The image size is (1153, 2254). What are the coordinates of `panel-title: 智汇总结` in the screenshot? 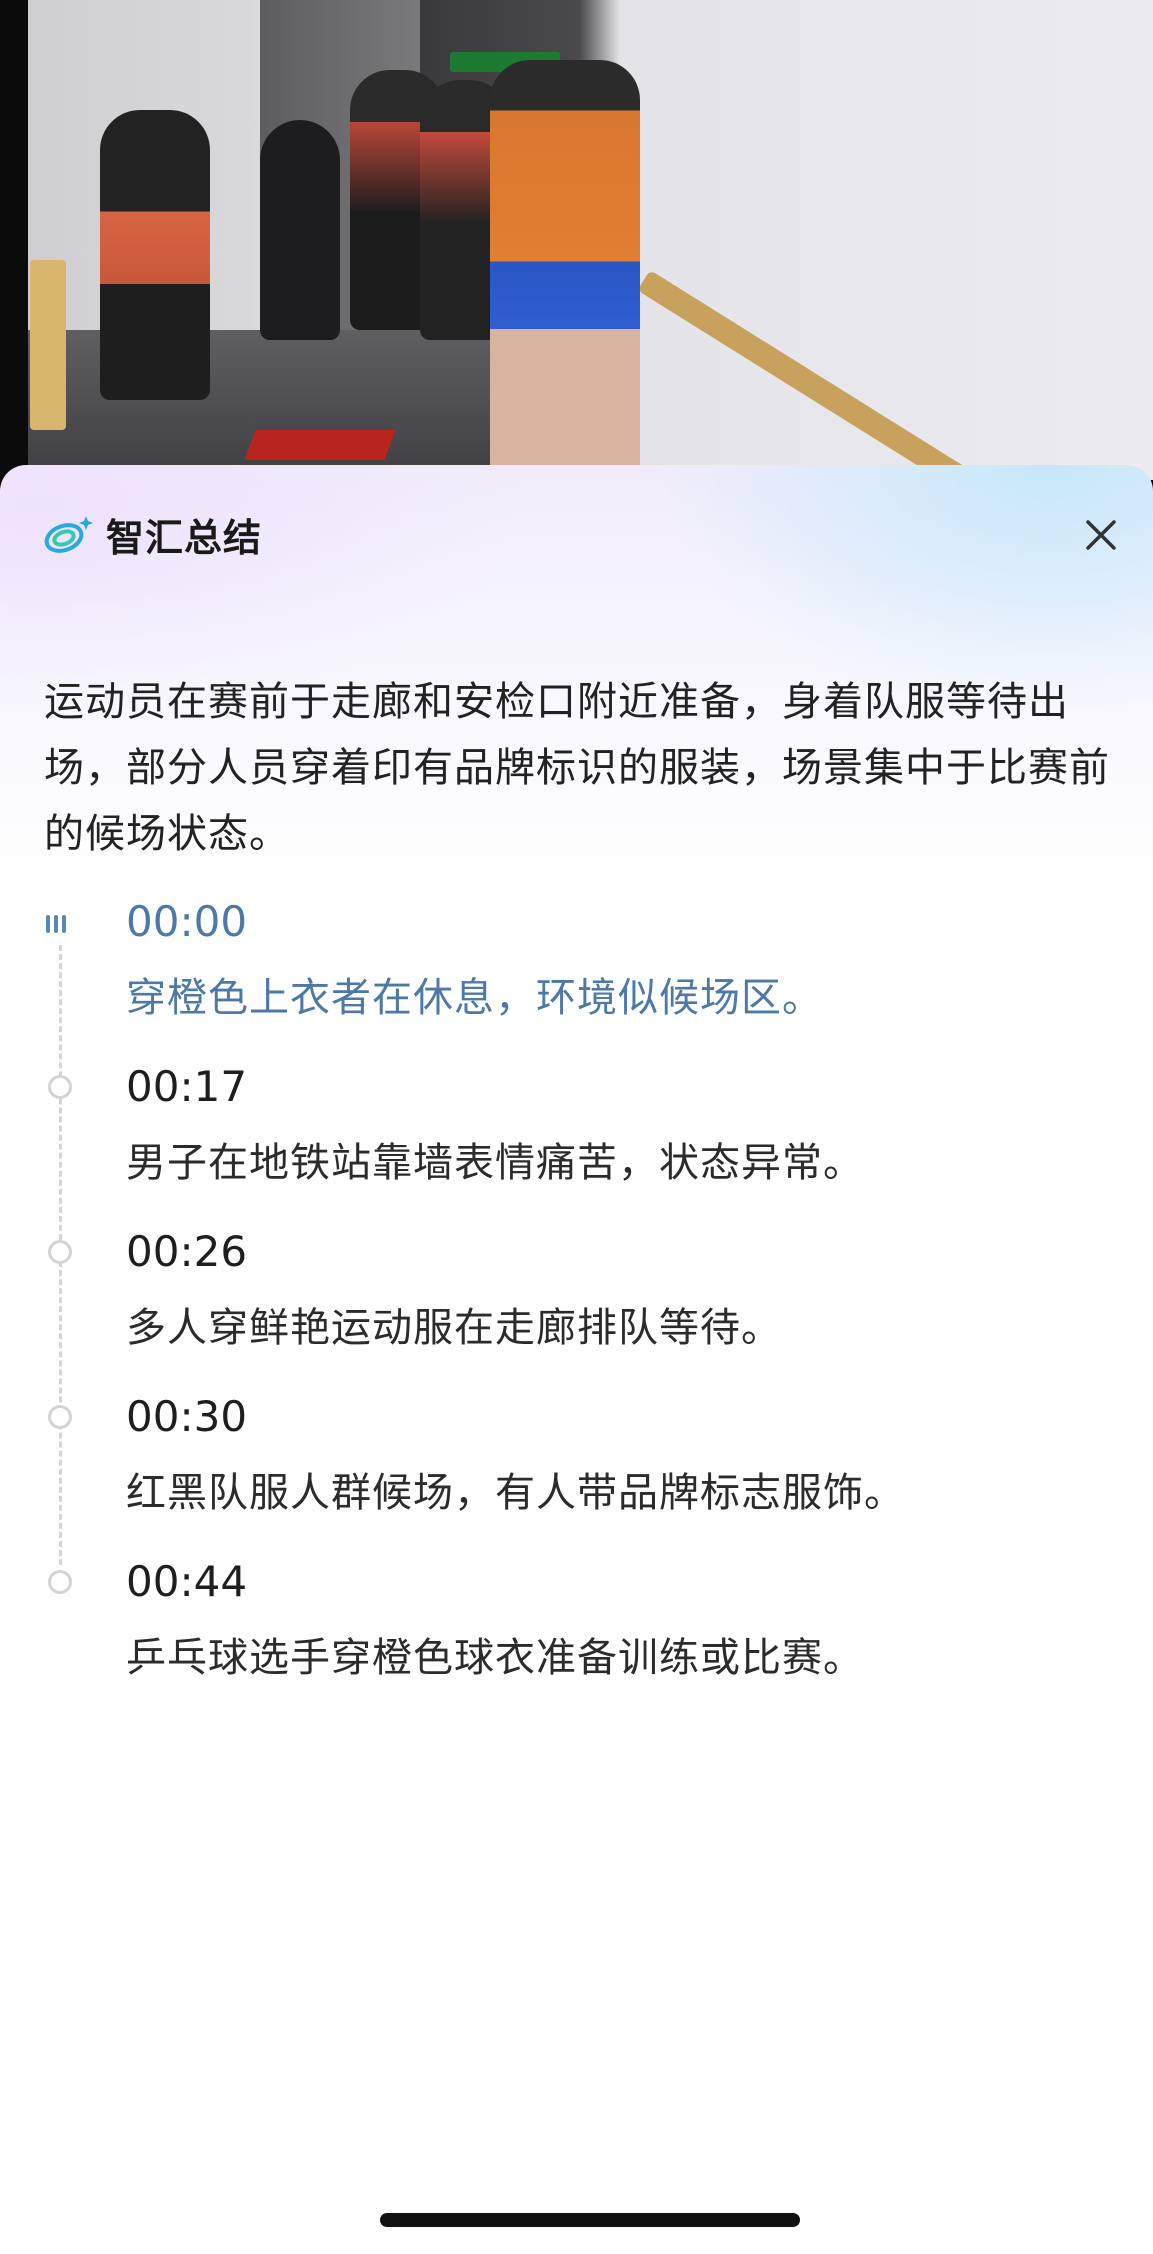 It's located at (184, 537).